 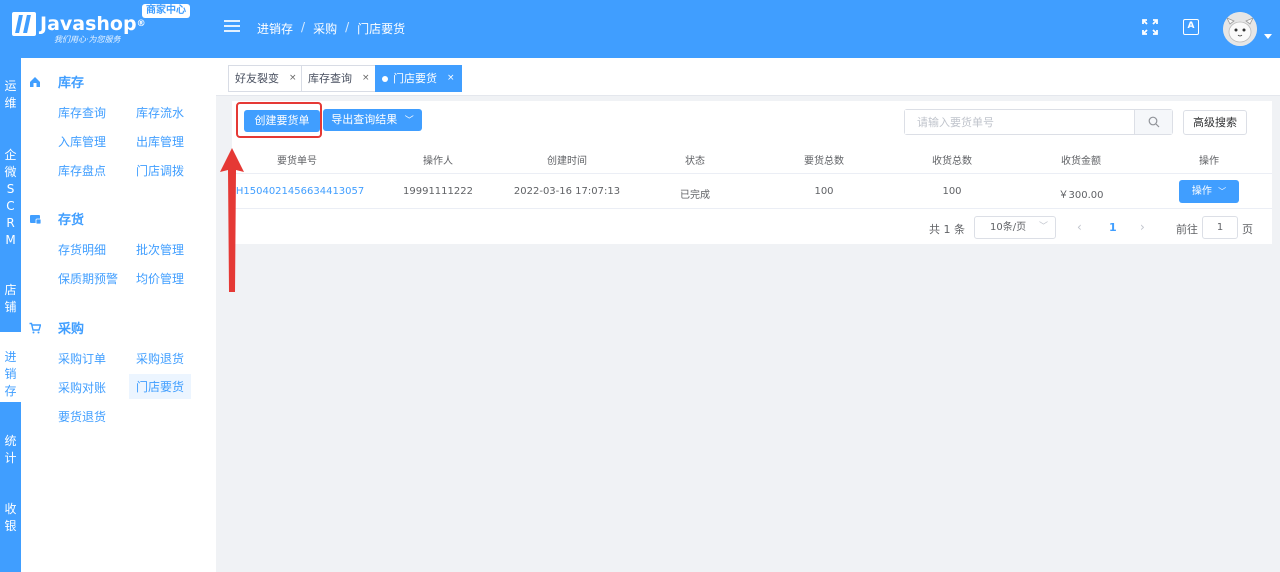 What do you see at coordinates (1142, 227) in the screenshot?
I see `next-page-icon: ›` at bounding box center [1142, 227].